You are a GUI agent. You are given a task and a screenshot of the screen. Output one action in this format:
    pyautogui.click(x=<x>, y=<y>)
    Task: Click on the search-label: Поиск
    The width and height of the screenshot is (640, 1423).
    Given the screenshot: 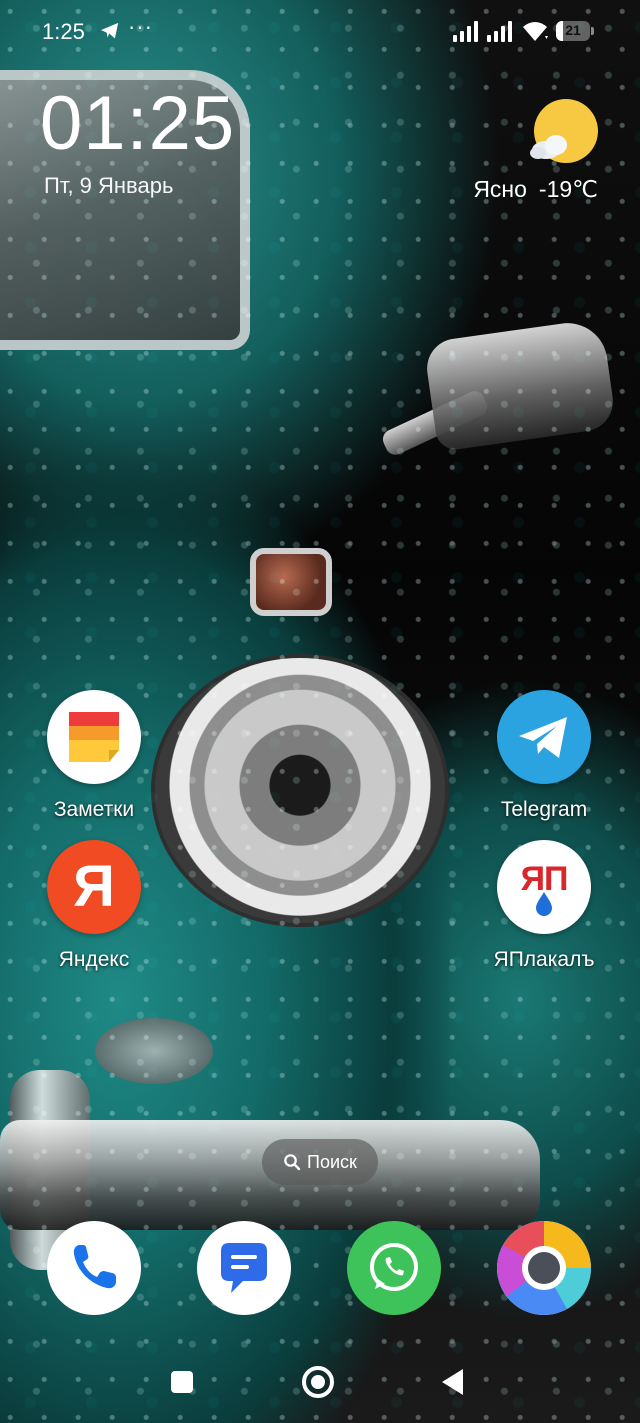 What is the action you would take?
    pyautogui.click(x=332, y=1161)
    